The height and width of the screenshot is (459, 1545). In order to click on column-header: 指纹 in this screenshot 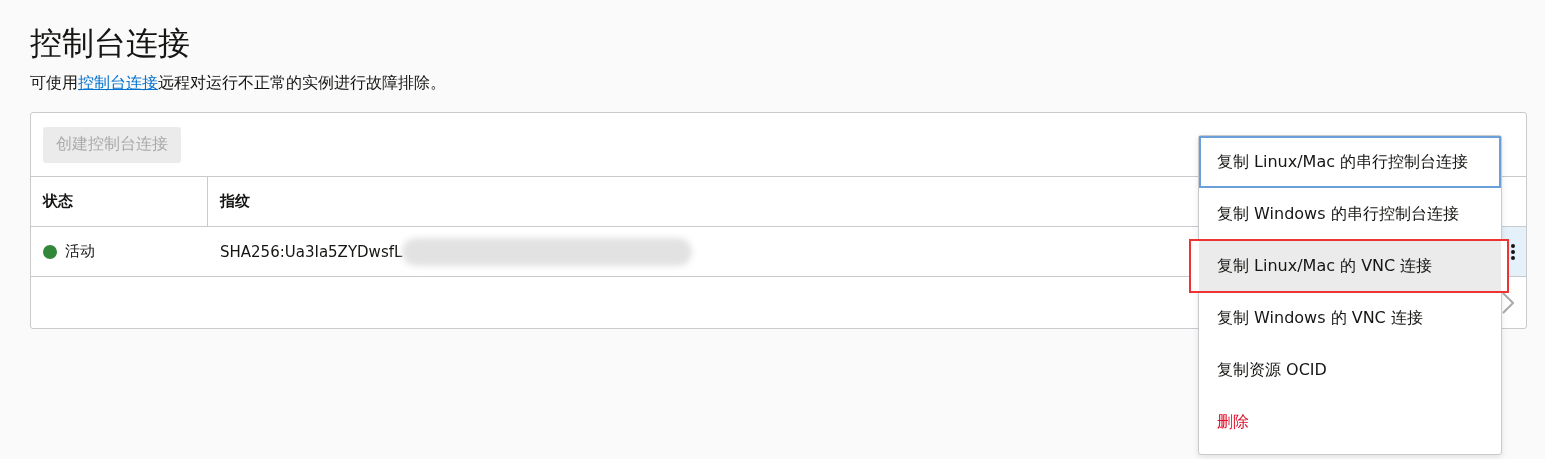, I will do `click(234, 201)`.